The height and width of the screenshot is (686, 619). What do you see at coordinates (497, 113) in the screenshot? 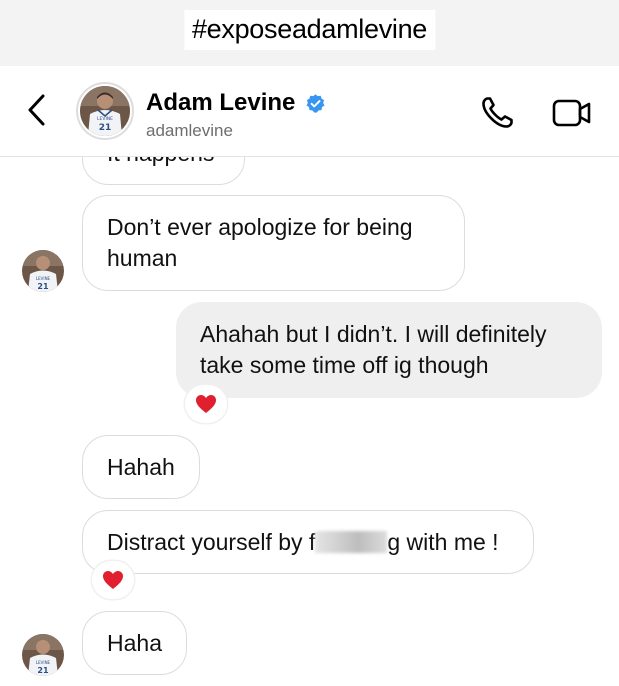
I see `phone-icon` at bounding box center [497, 113].